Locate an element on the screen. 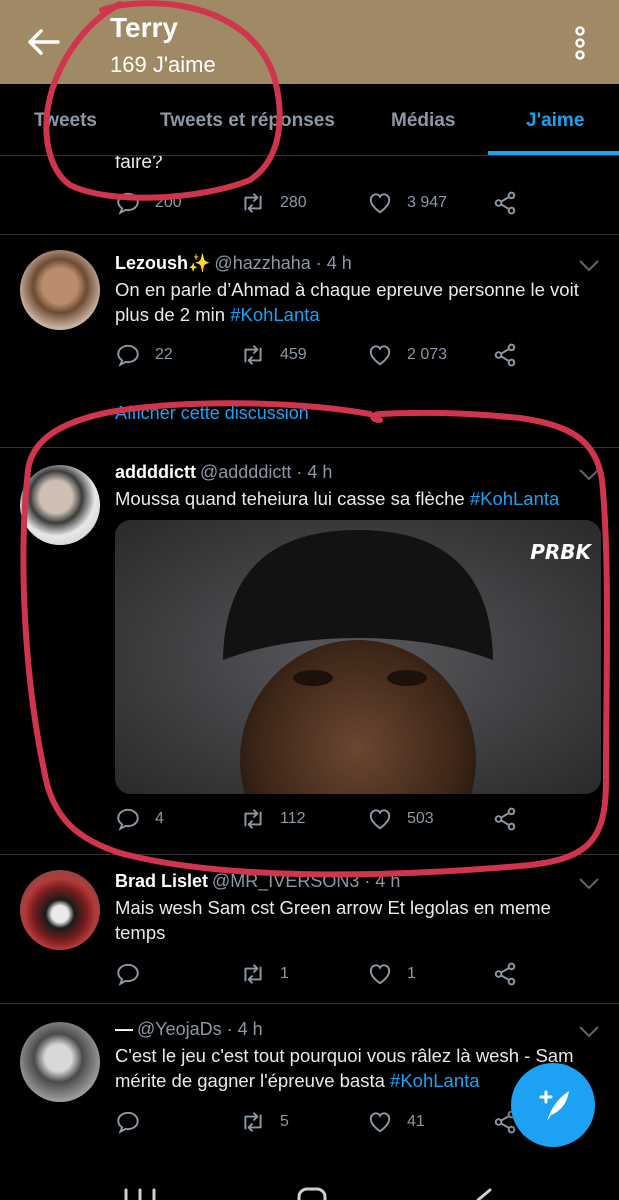  reply-button: 22 is located at coordinates (144, 355).